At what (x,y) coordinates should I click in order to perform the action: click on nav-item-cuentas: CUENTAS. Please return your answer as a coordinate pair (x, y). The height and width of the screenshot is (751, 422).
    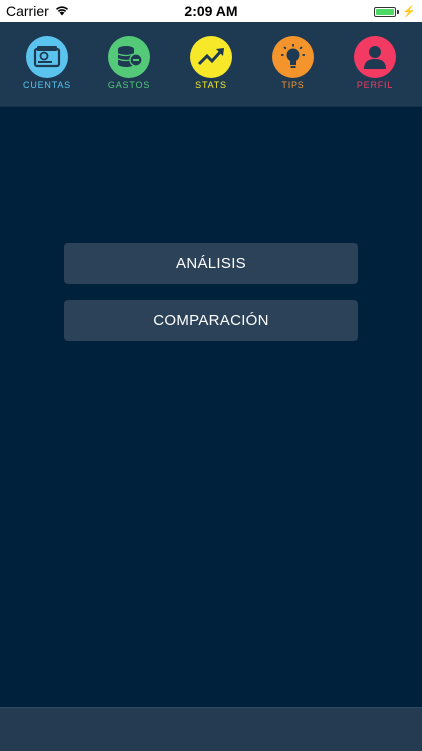
    Looking at the image, I should click on (47, 71).